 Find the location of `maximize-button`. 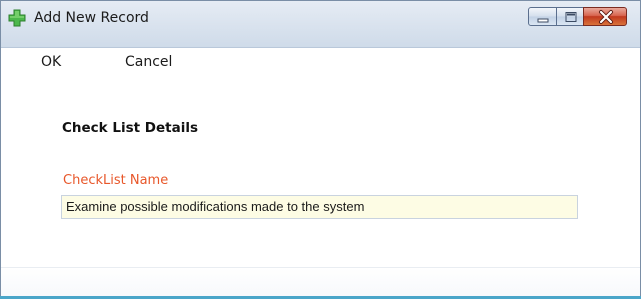

maximize-button is located at coordinates (570, 16).